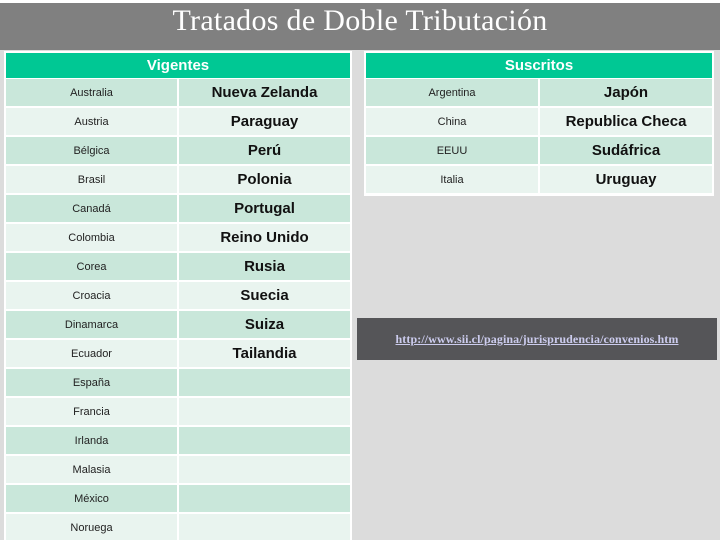  What do you see at coordinates (264, 353) in the screenshot?
I see `country-cell-secondary: Tailandia` at bounding box center [264, 353].